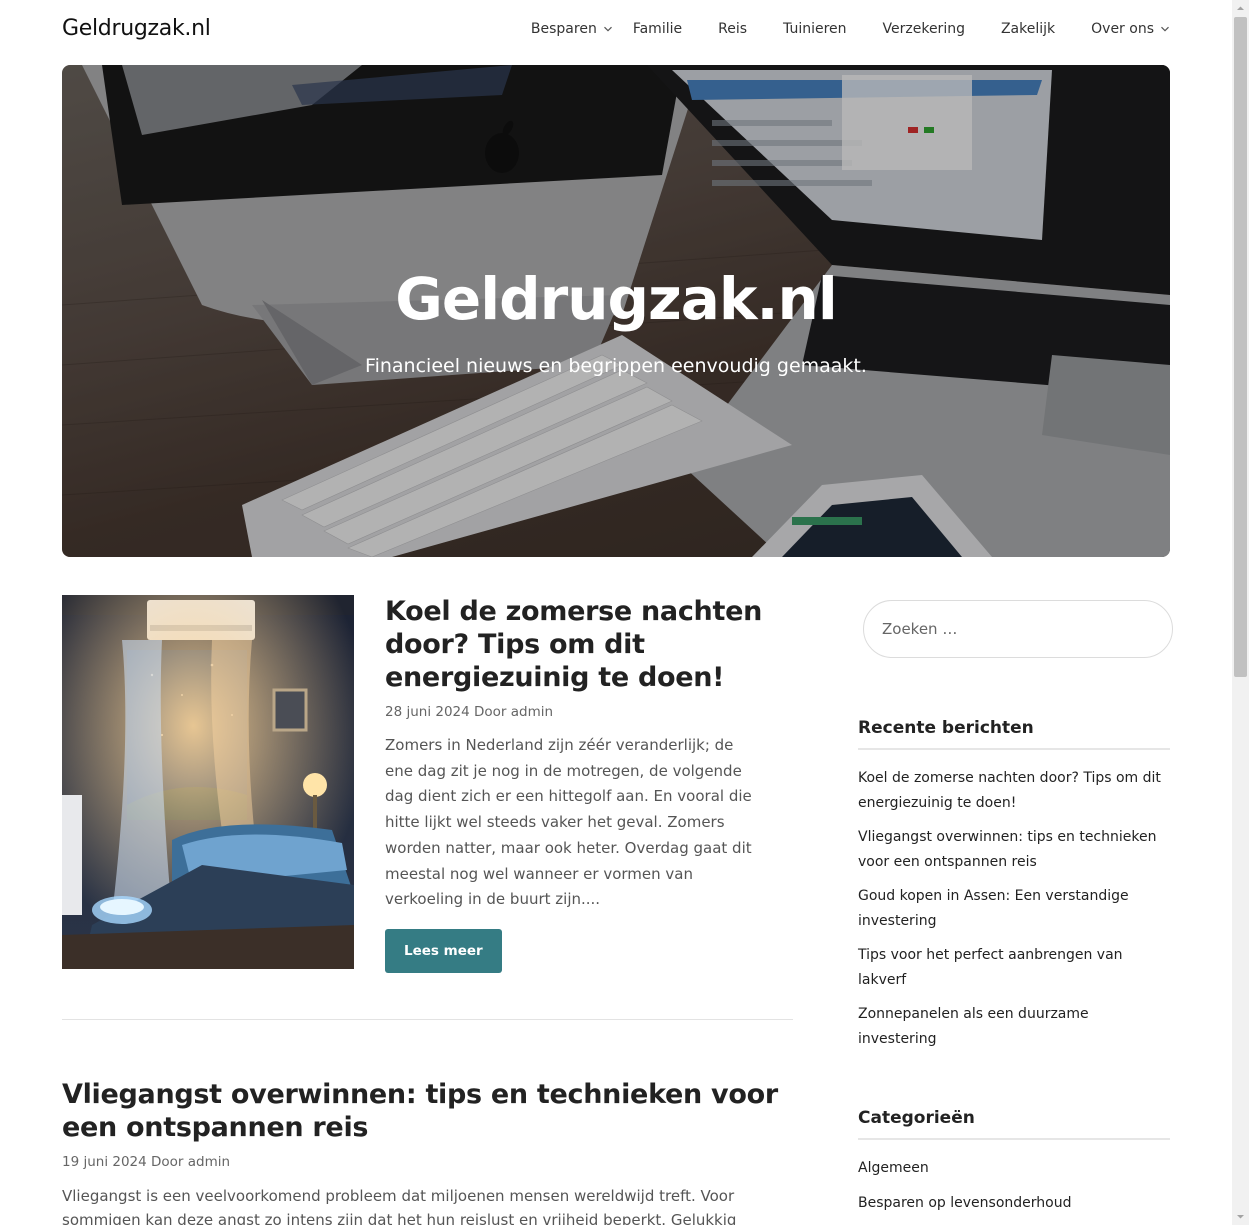  I want to click on post-meta: 19 juni 2024 Door admin, so click(146, 1162).